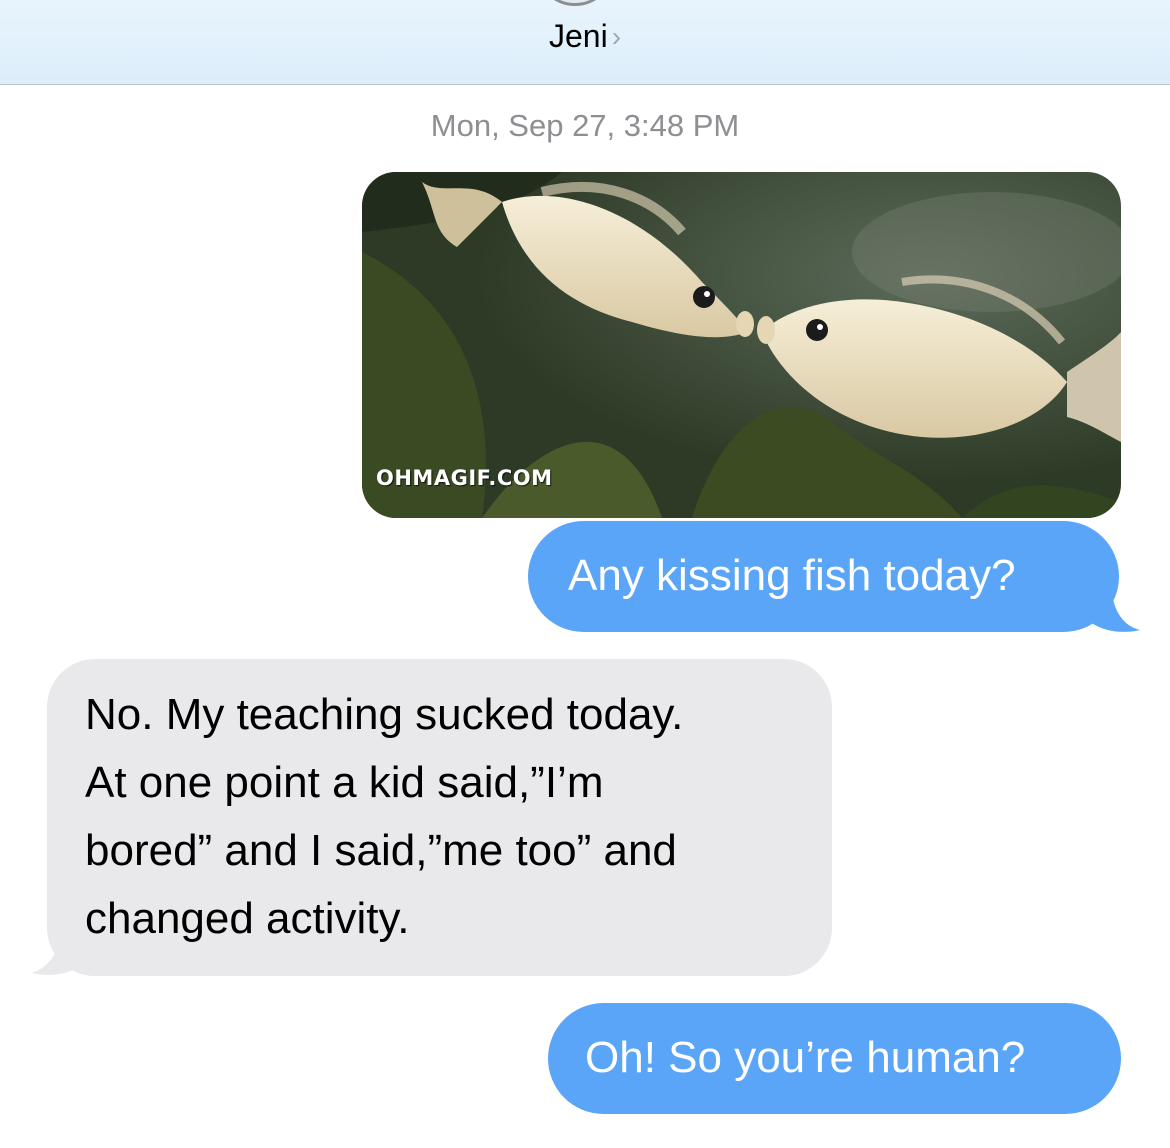 The image size is (1170, 1148). I want to click on message-line-1: No. My teaching sucked today., so click(384, 714).